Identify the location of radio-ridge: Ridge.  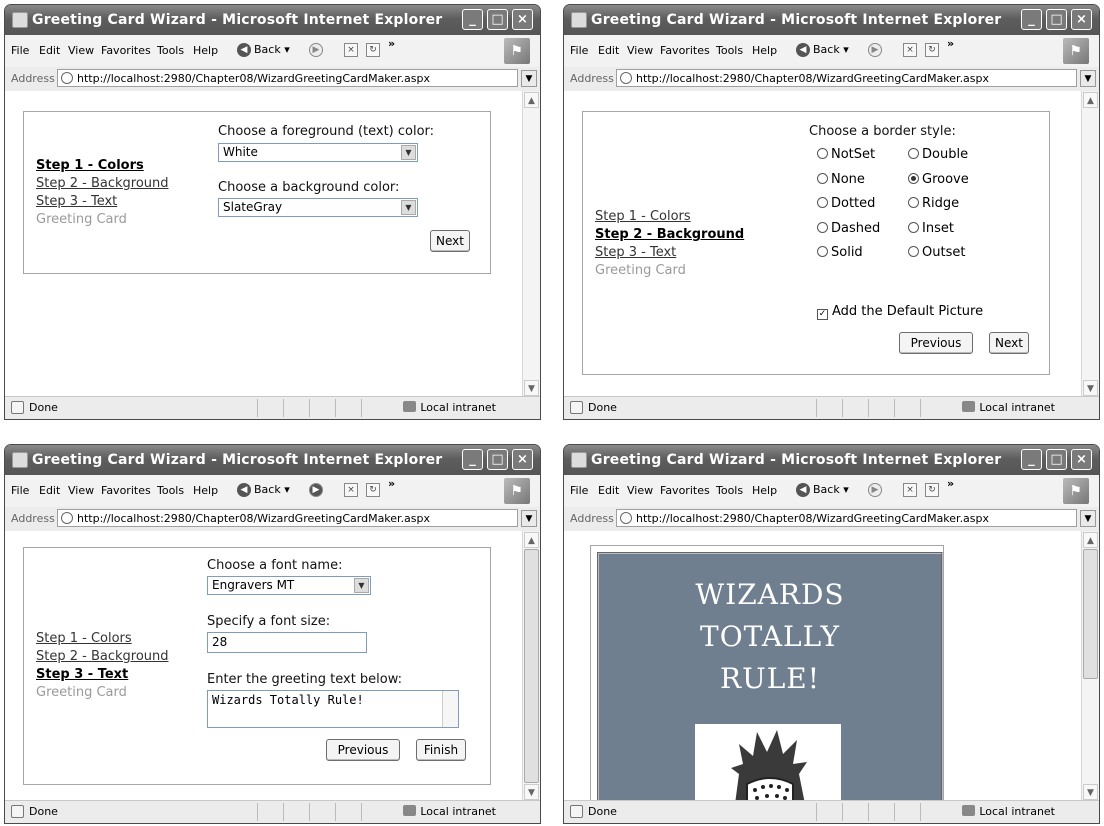
(933, 203).